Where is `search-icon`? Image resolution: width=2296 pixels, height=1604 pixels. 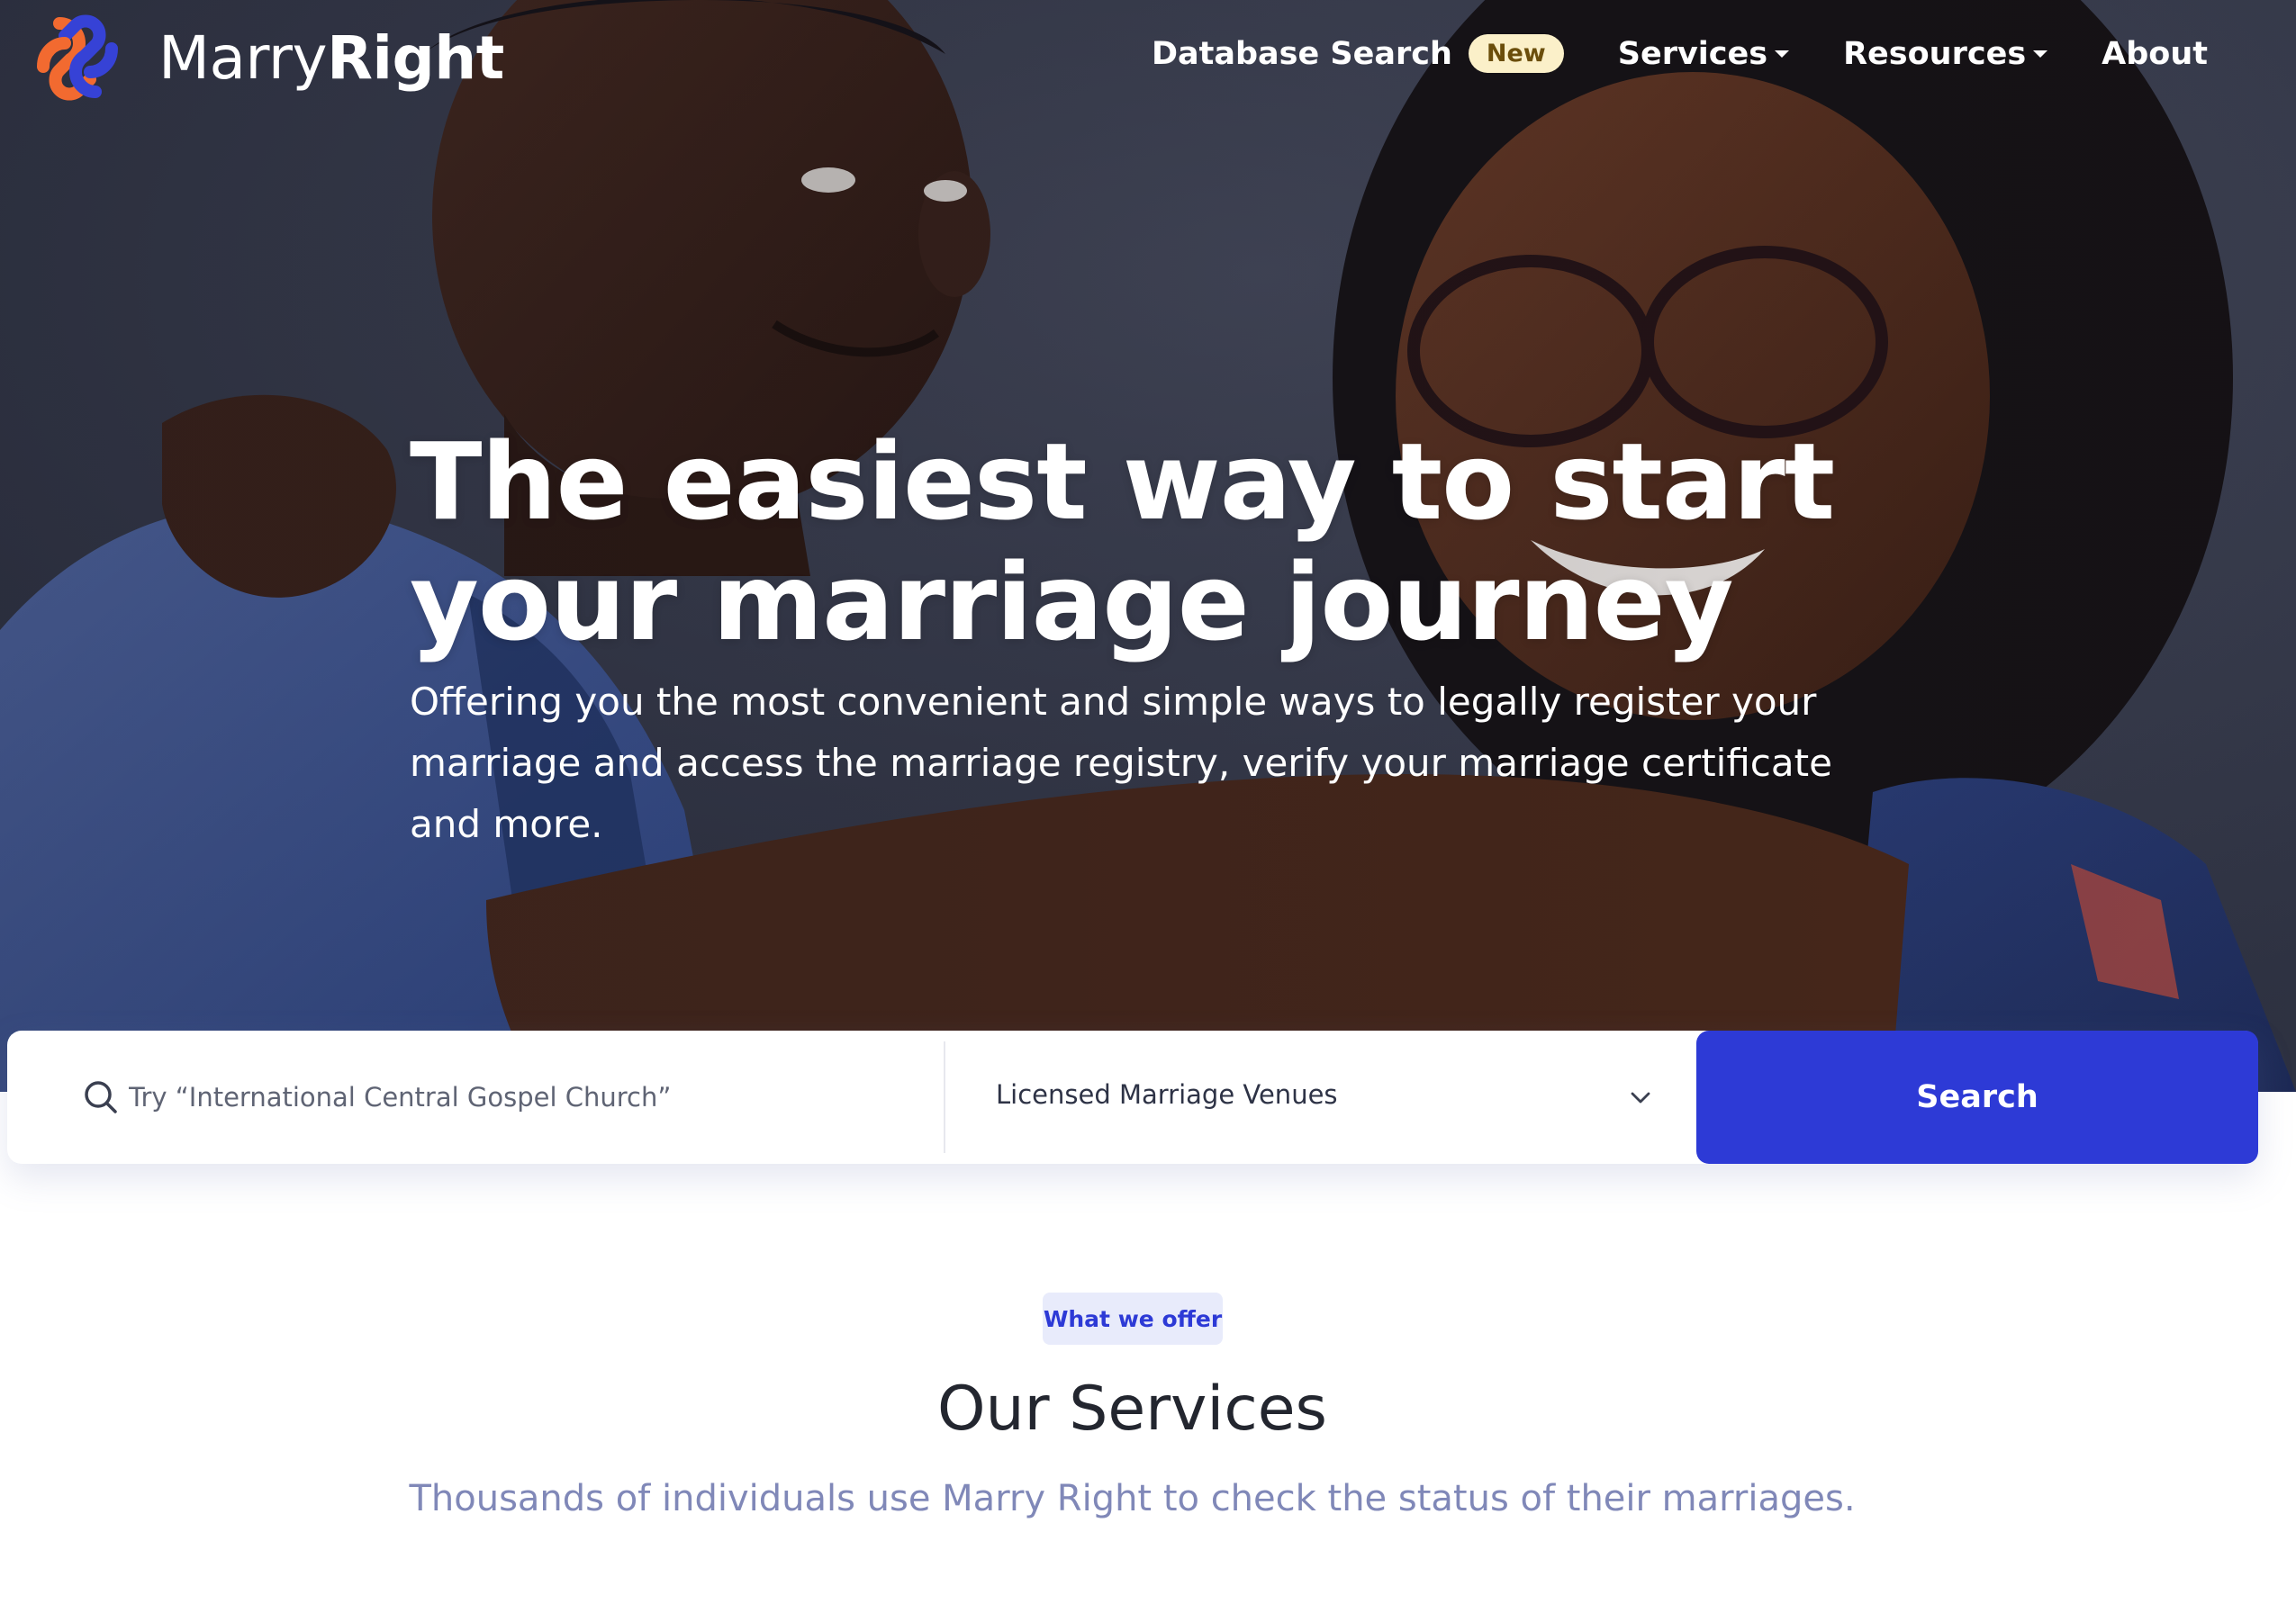
search-icon is located at coordinates (101, 1097).